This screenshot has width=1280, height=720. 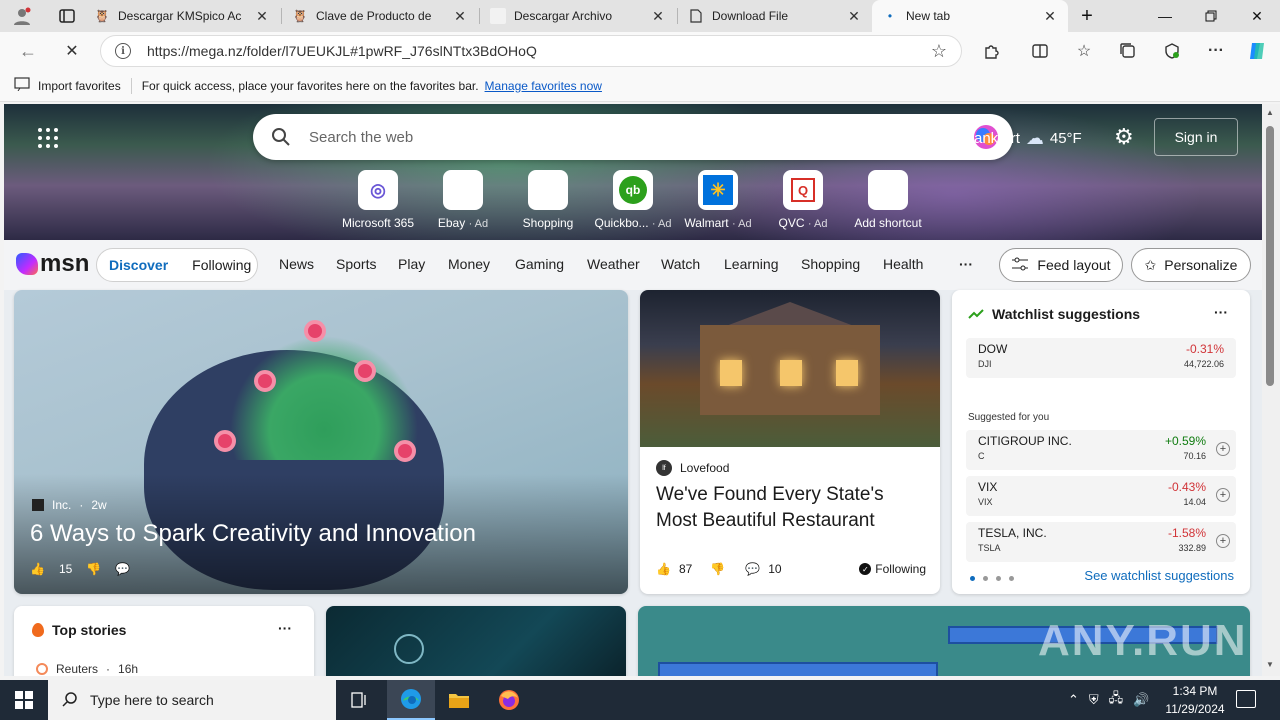 I want to click on firefox-icon, so click(x=509, y=700).